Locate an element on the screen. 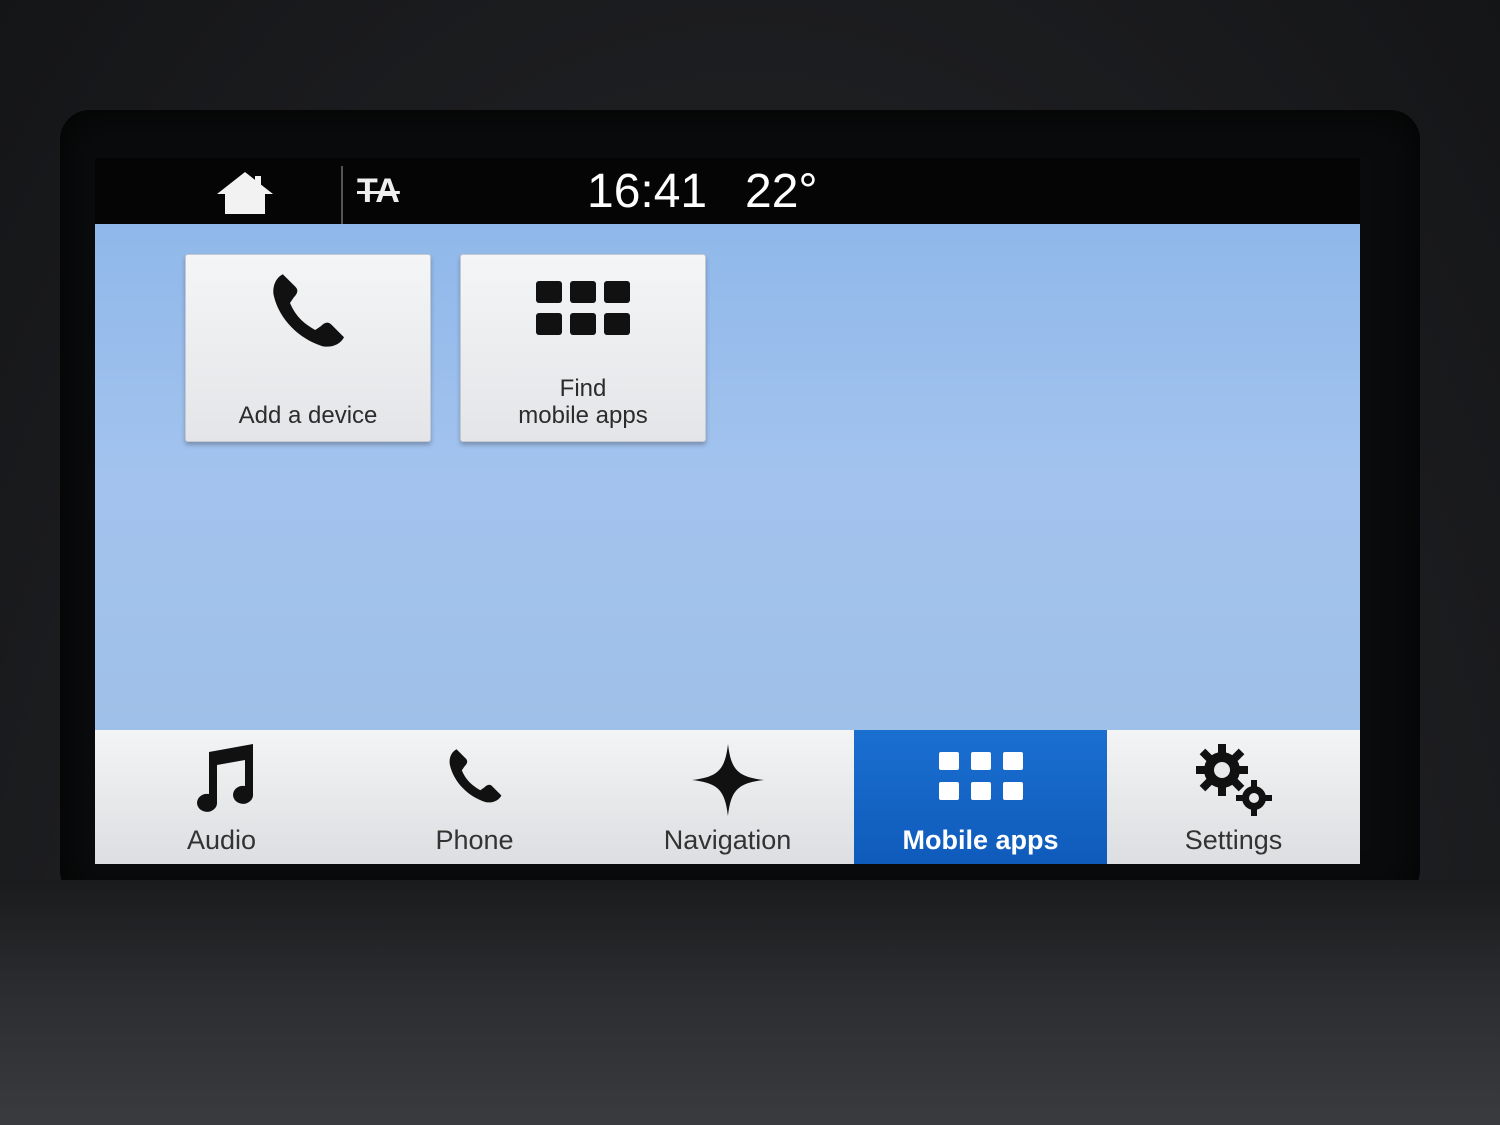 The width and height of the screenshot is (1500, 1125). outside-temperature: 22° is located at coordinates (781, 191).